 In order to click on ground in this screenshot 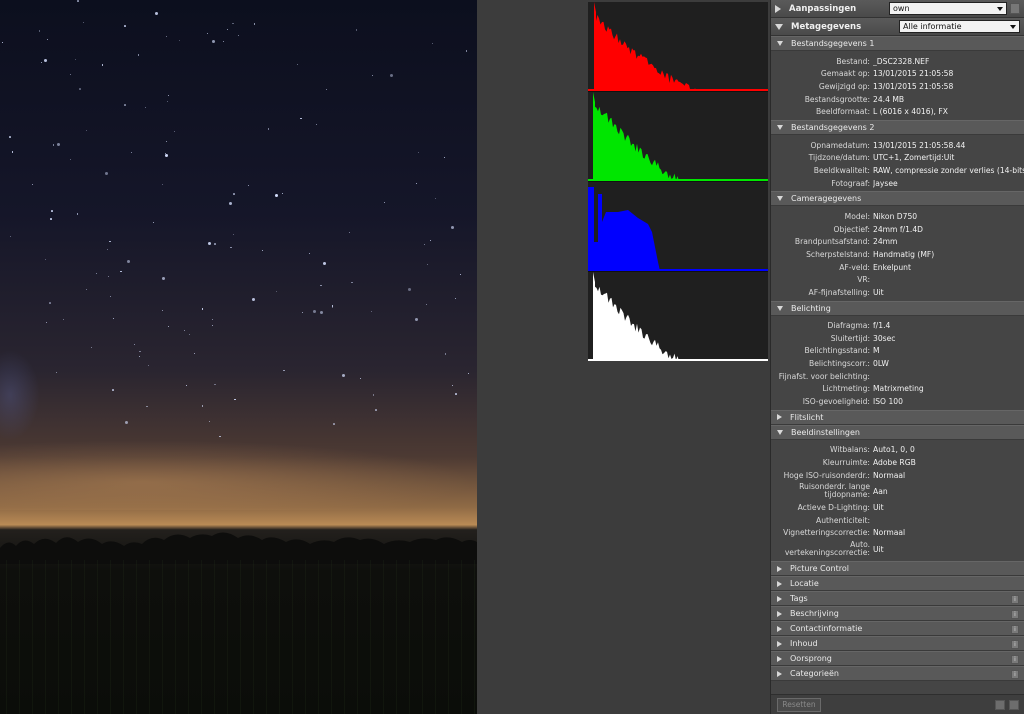, I will do `click(238, 637)`.